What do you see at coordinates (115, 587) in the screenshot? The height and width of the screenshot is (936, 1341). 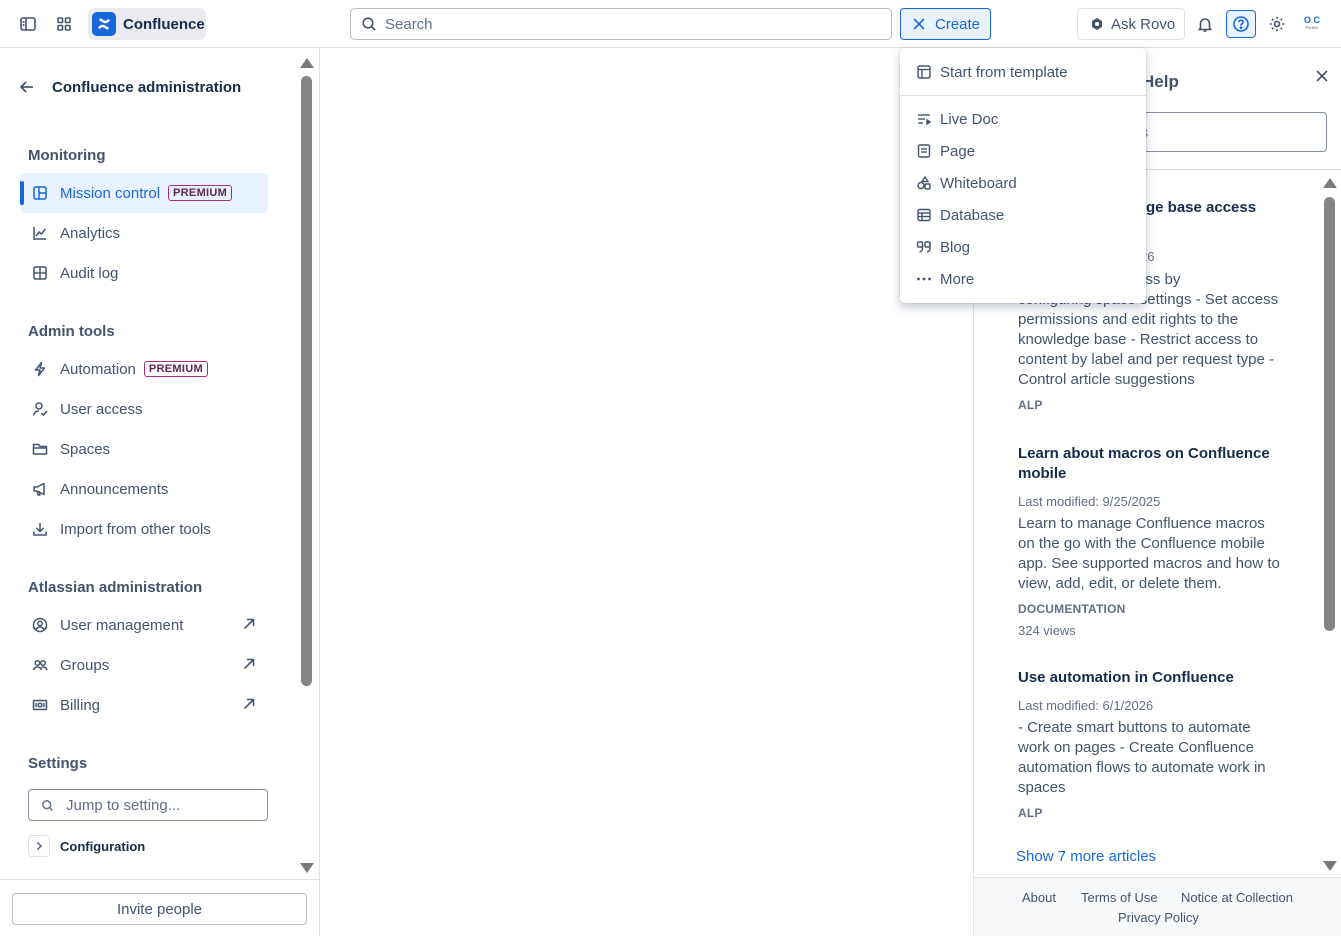 I see `section-heading-atlassian-admin: Atlassian administration` at bounding box center [115, 587].